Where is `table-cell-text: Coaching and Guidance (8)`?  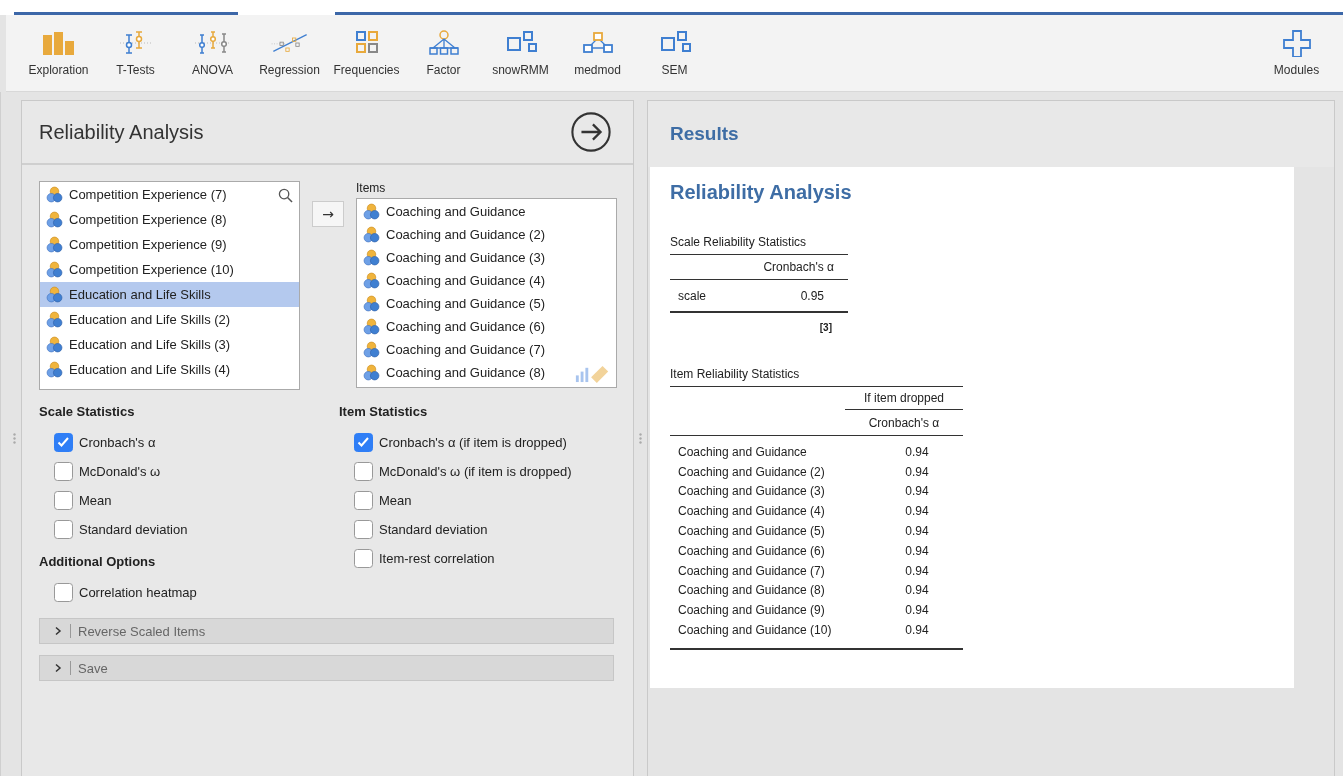
table-cell-text: Coaching and Guidance (8) is located at coordinates (752, 590).